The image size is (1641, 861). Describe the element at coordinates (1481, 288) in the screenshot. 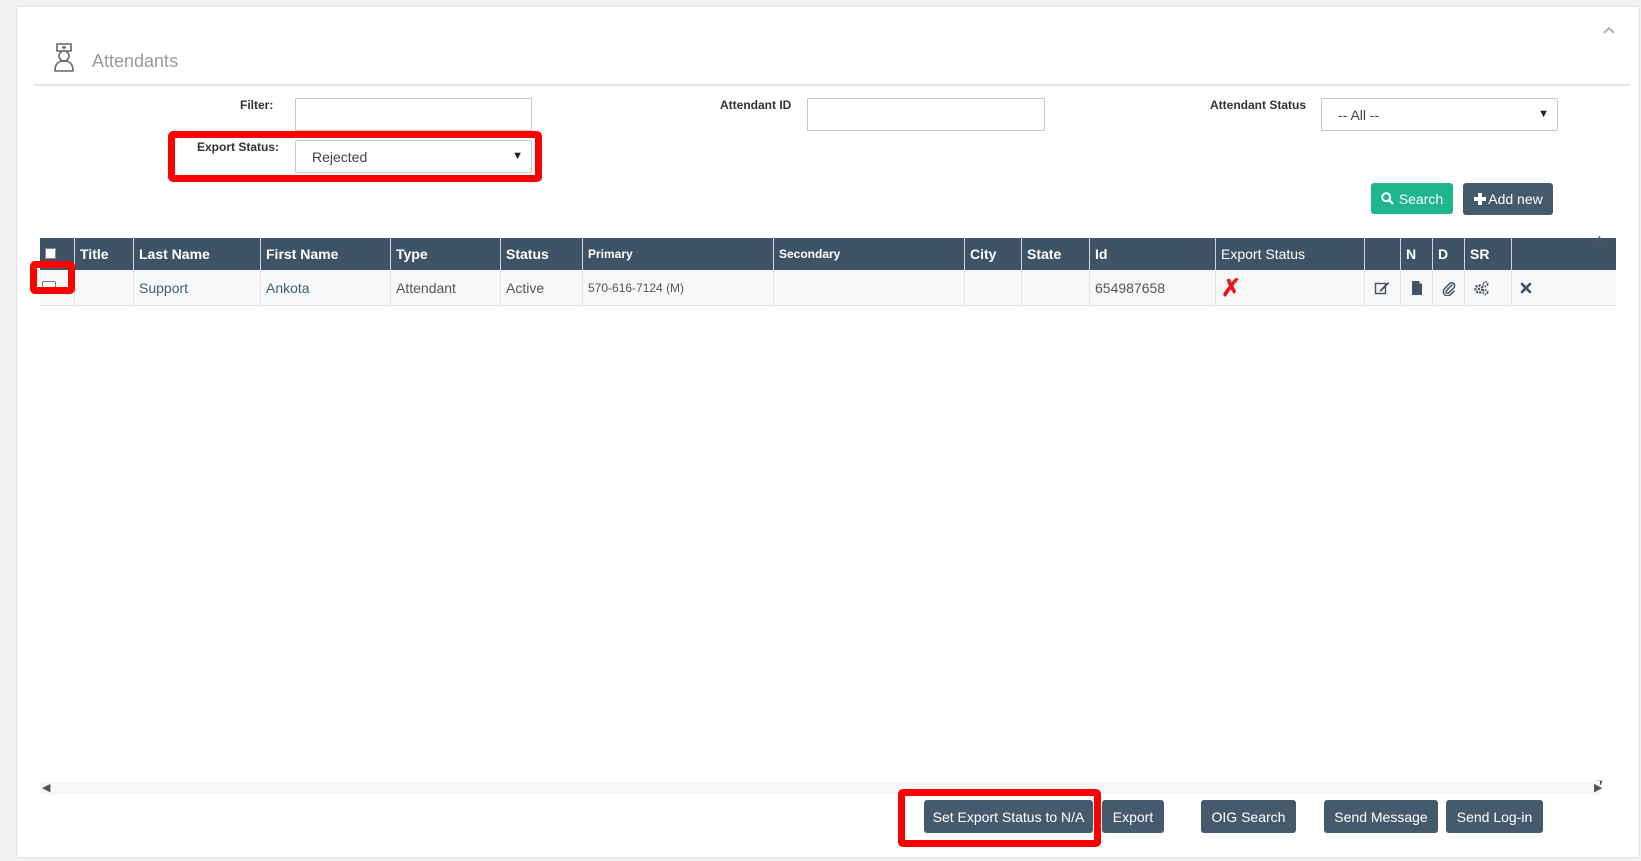

I see `gears-icon` at that location.